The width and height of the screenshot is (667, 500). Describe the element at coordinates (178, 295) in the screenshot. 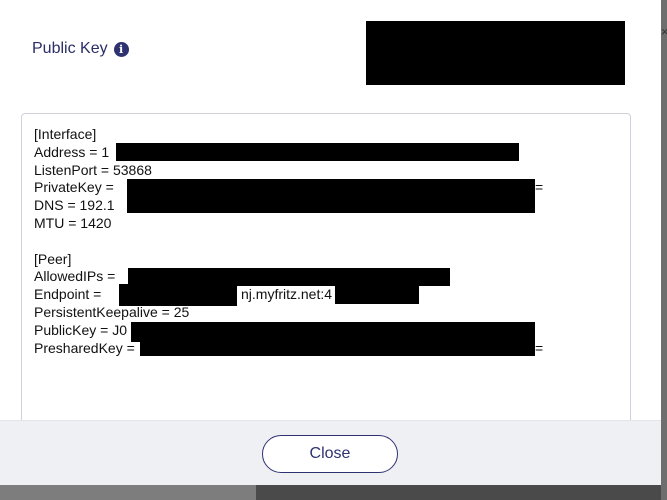

I see `redaction-endpoint-host` at that location.